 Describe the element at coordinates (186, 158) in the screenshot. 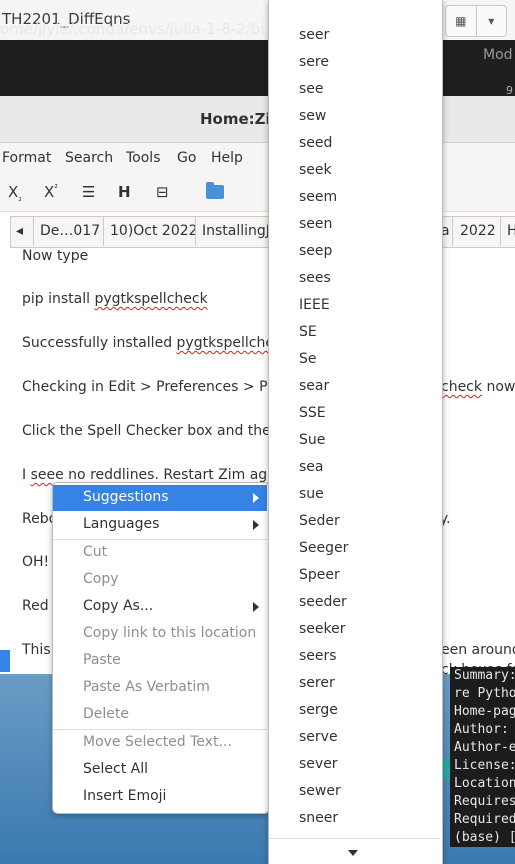

I see `menu-go: Go` at that location.